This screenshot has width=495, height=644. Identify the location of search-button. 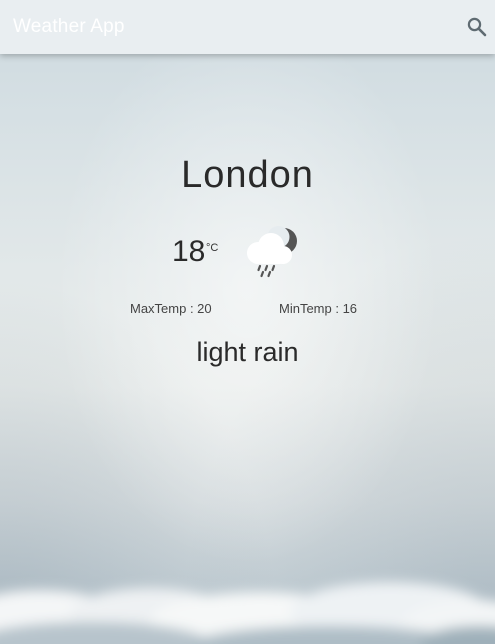
(477, 27).